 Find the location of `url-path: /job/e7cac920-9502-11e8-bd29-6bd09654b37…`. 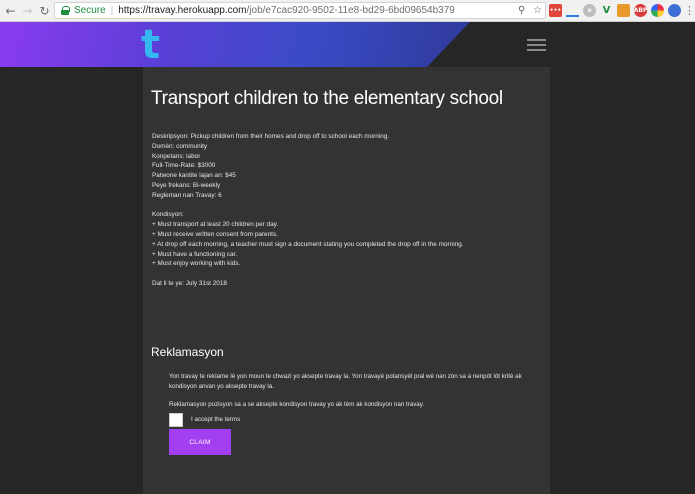

url-path: /job/e7cac920-9502-11e8-bd29-6bd09654b37… is located at coordinates (350, 10).